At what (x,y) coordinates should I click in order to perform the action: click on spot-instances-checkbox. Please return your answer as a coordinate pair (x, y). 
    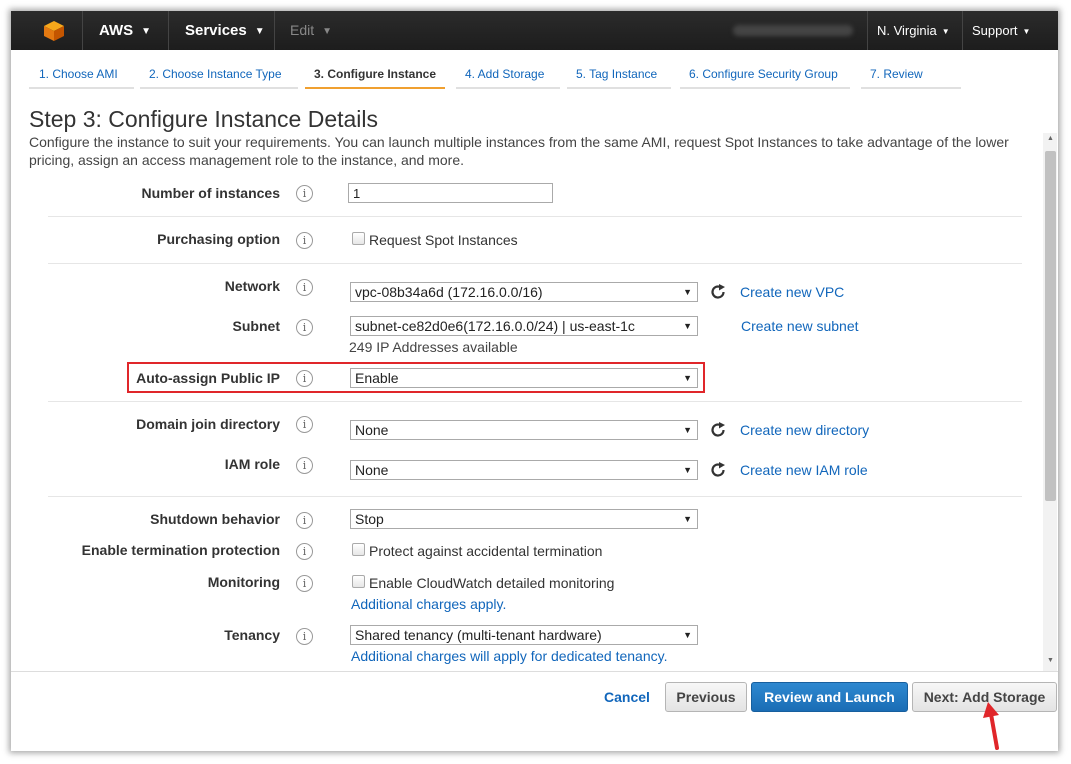
    Looking at the image, I should click on (358, 238).